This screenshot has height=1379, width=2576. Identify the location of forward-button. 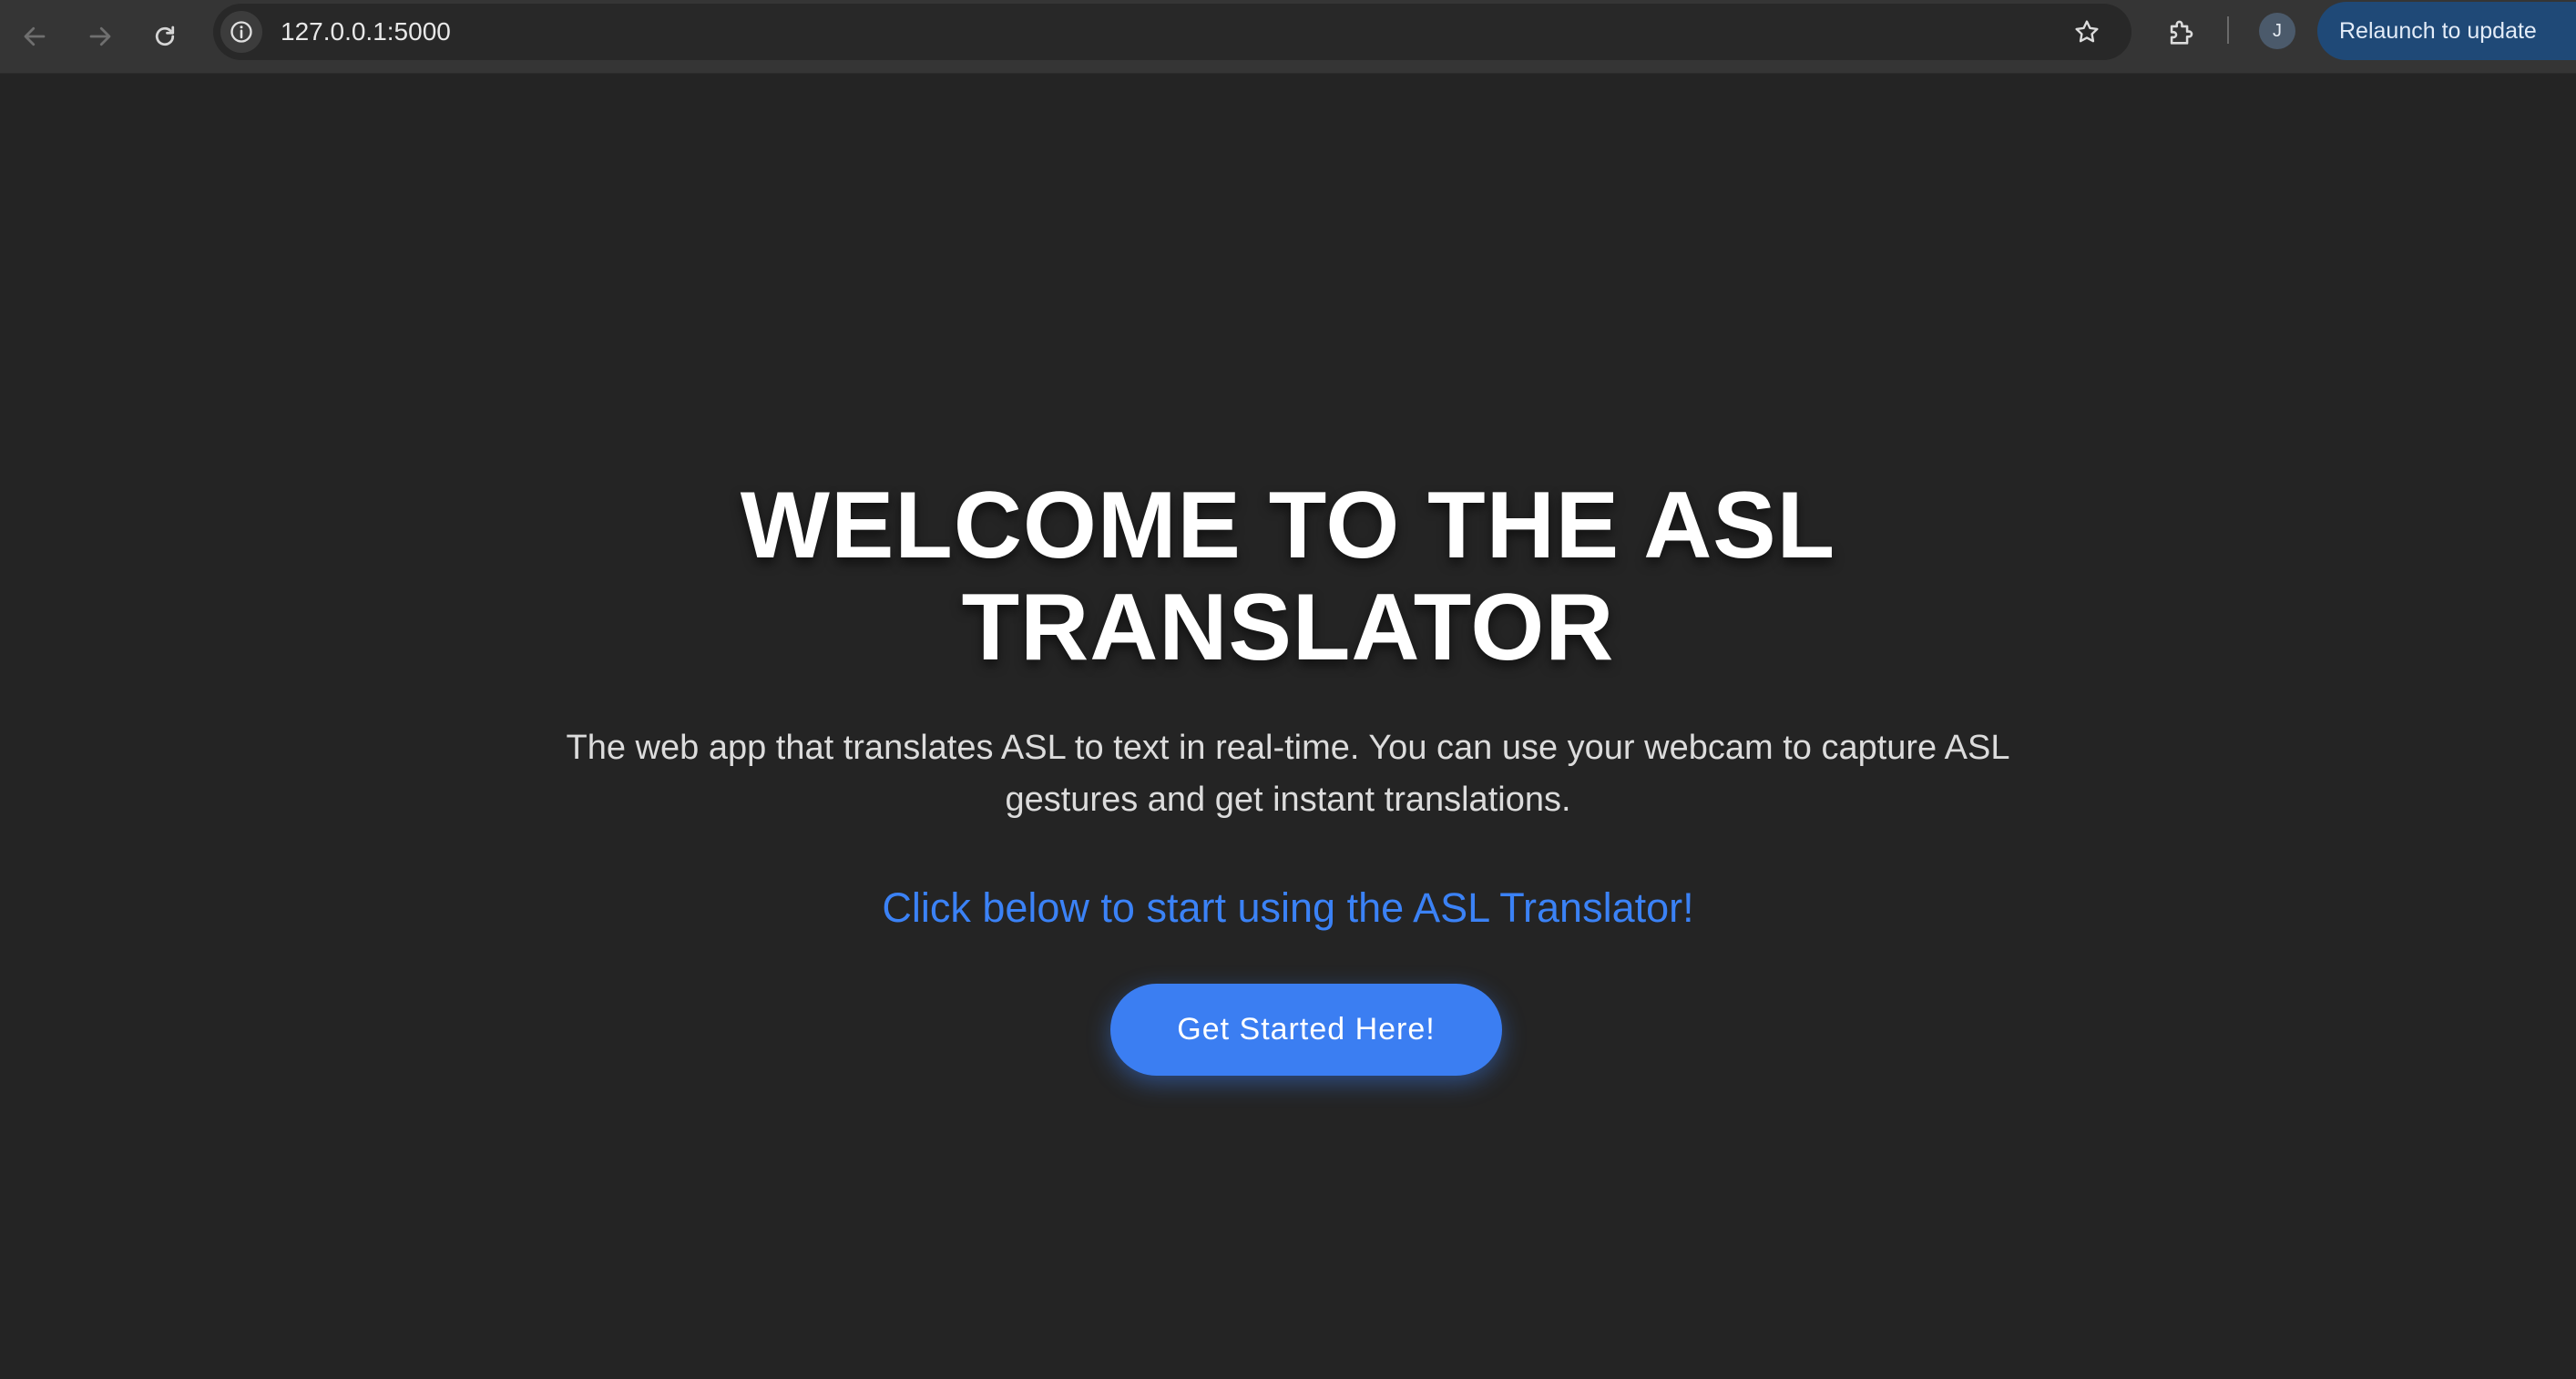
(100, 36).